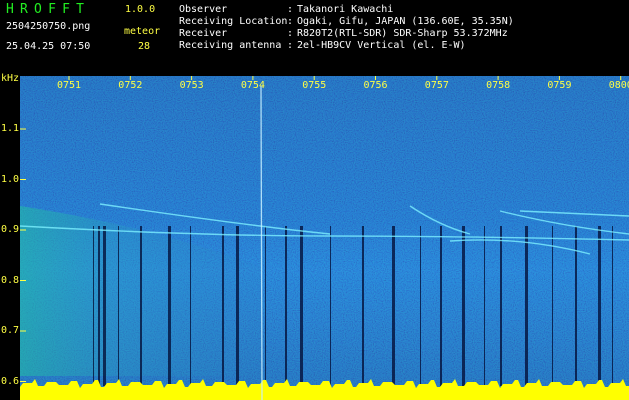  I want to click on time-tick-label: 0753, so click(191, 85).